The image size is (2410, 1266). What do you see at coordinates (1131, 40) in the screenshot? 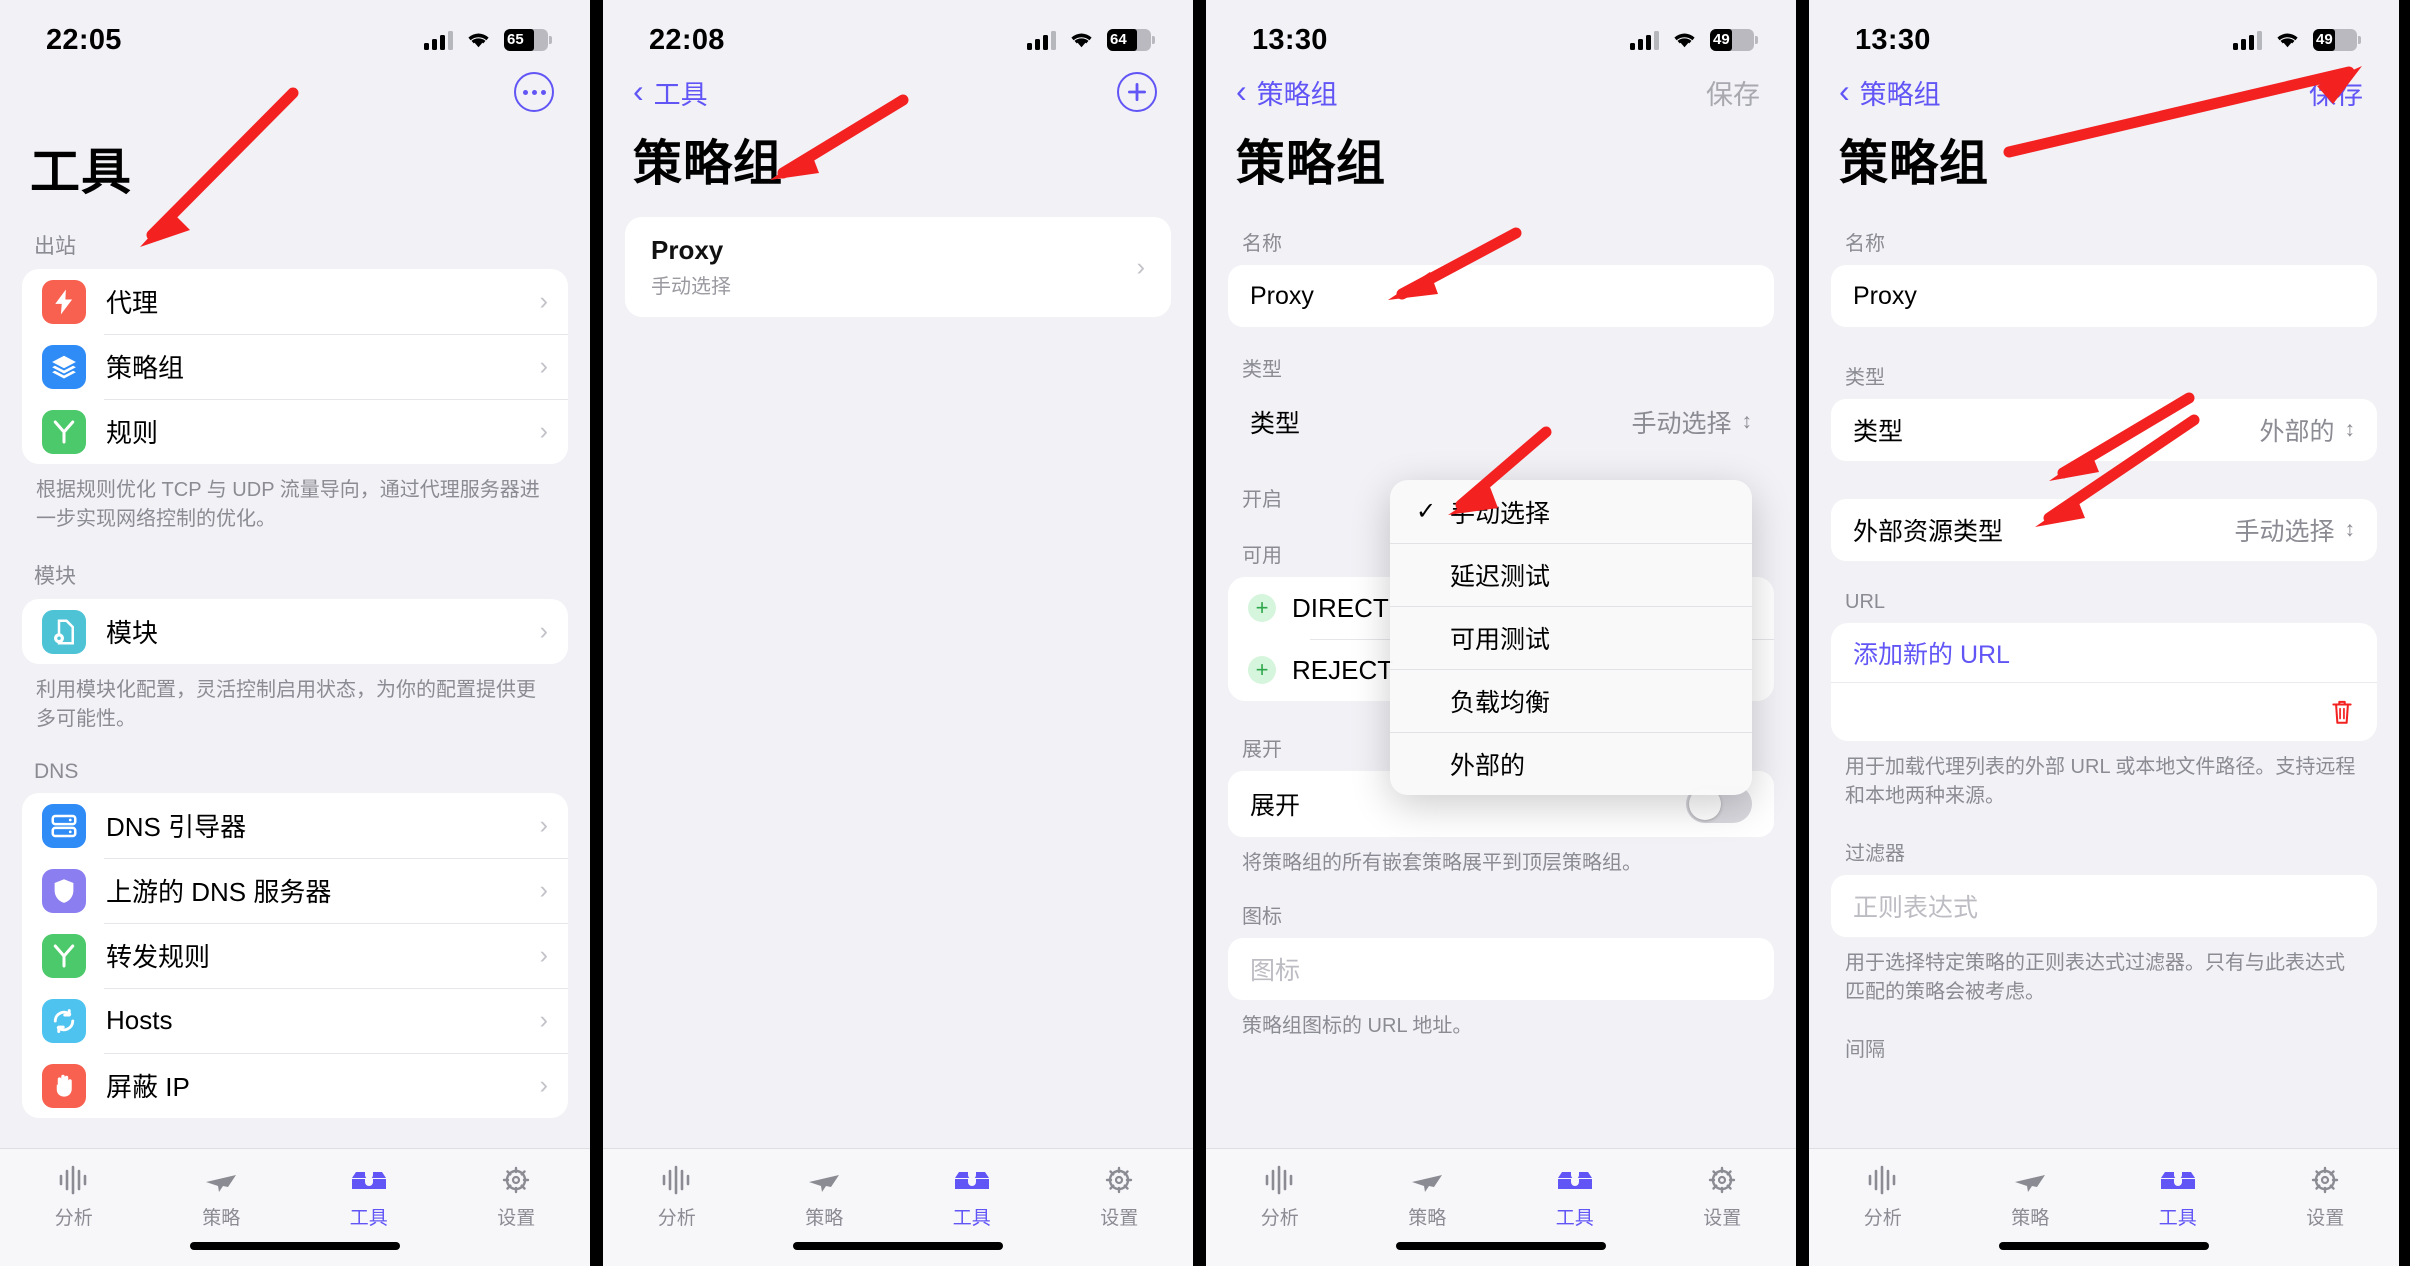
I see `battery-icon: 64` at bounding box center [1131, 40].